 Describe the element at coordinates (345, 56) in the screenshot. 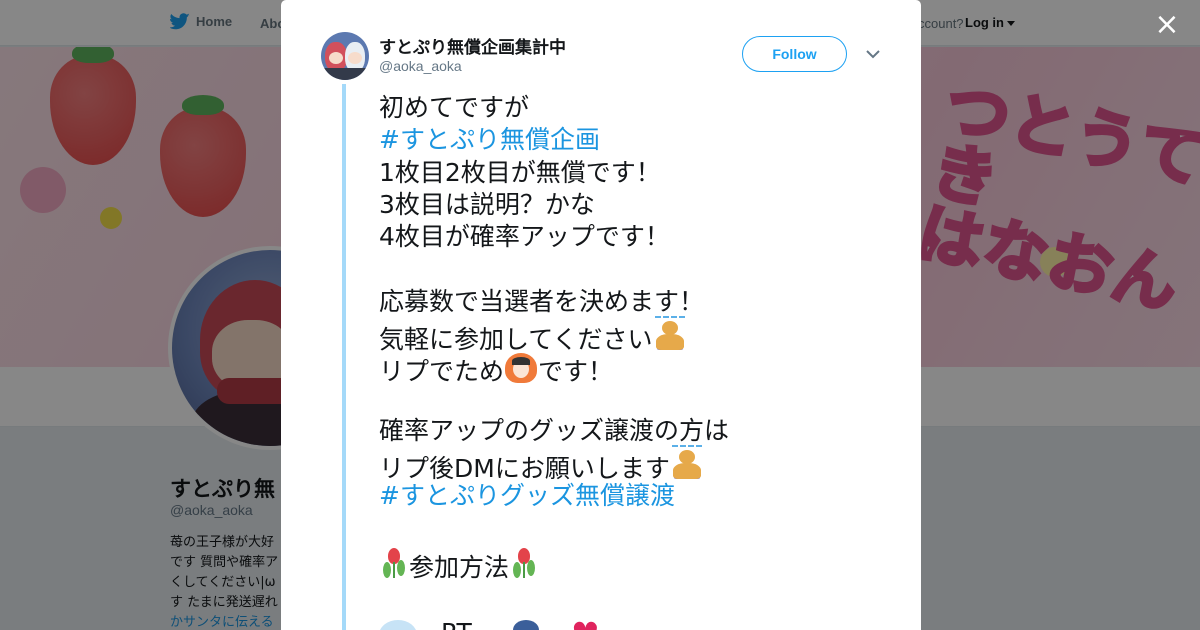

I see `author-avatar` at that location.